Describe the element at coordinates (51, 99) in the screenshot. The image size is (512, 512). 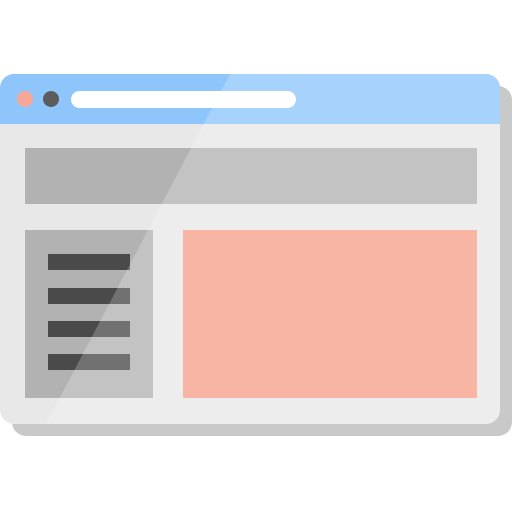
I see `minimize-dot` at that location.